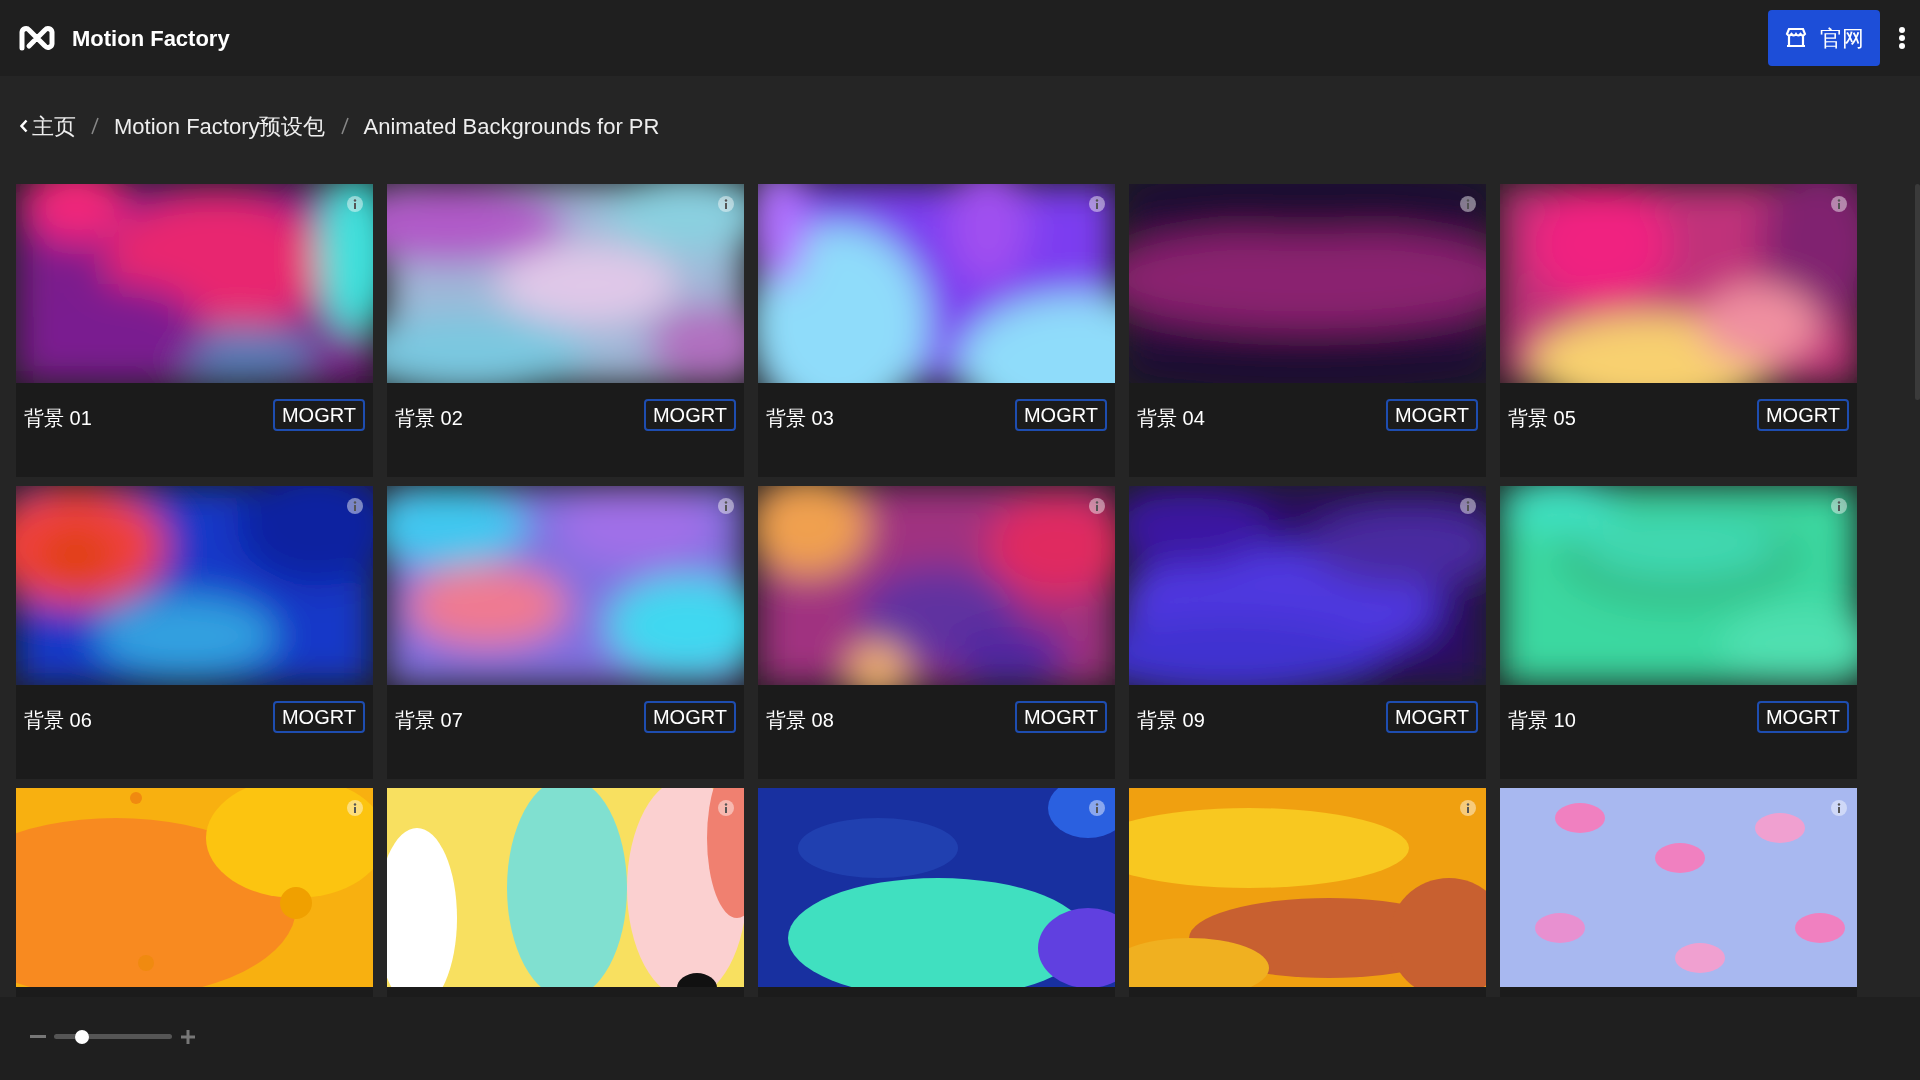  I want to click on template-card: 背景 01 MOGRT, so click(194, 330).